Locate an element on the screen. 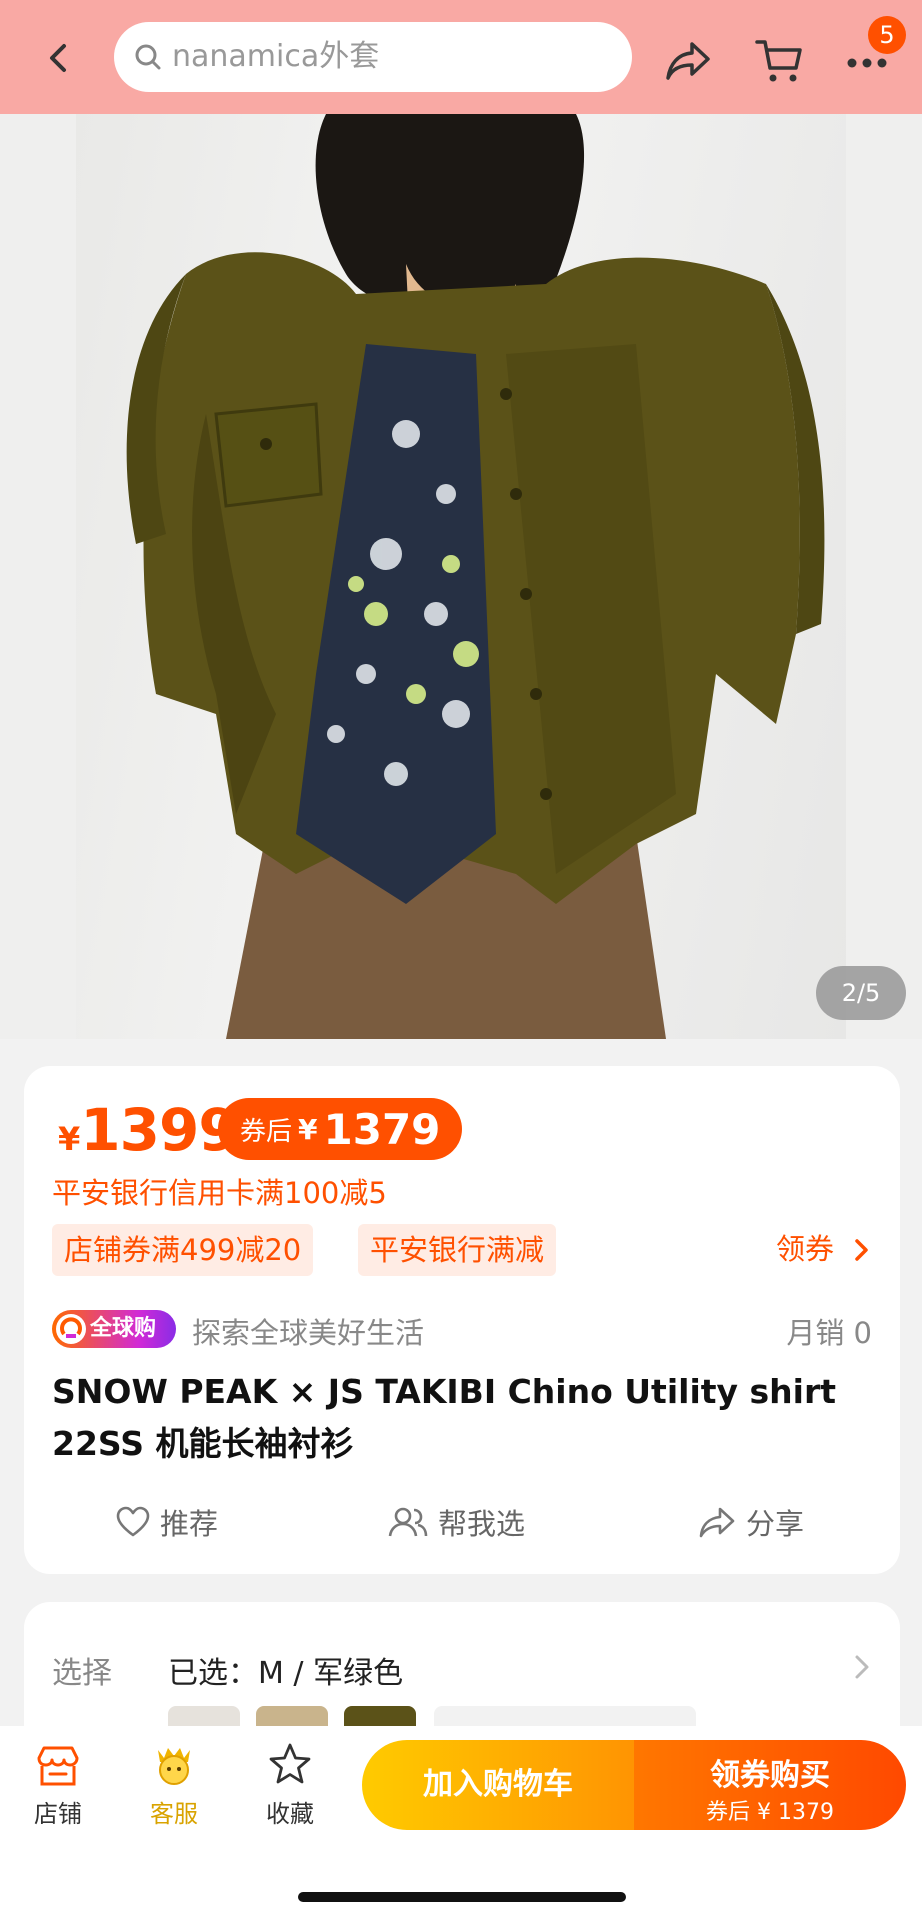 This screenshot has height=1920, width=922. search-input: nanamica外套 is located at coordinates (373, 57).